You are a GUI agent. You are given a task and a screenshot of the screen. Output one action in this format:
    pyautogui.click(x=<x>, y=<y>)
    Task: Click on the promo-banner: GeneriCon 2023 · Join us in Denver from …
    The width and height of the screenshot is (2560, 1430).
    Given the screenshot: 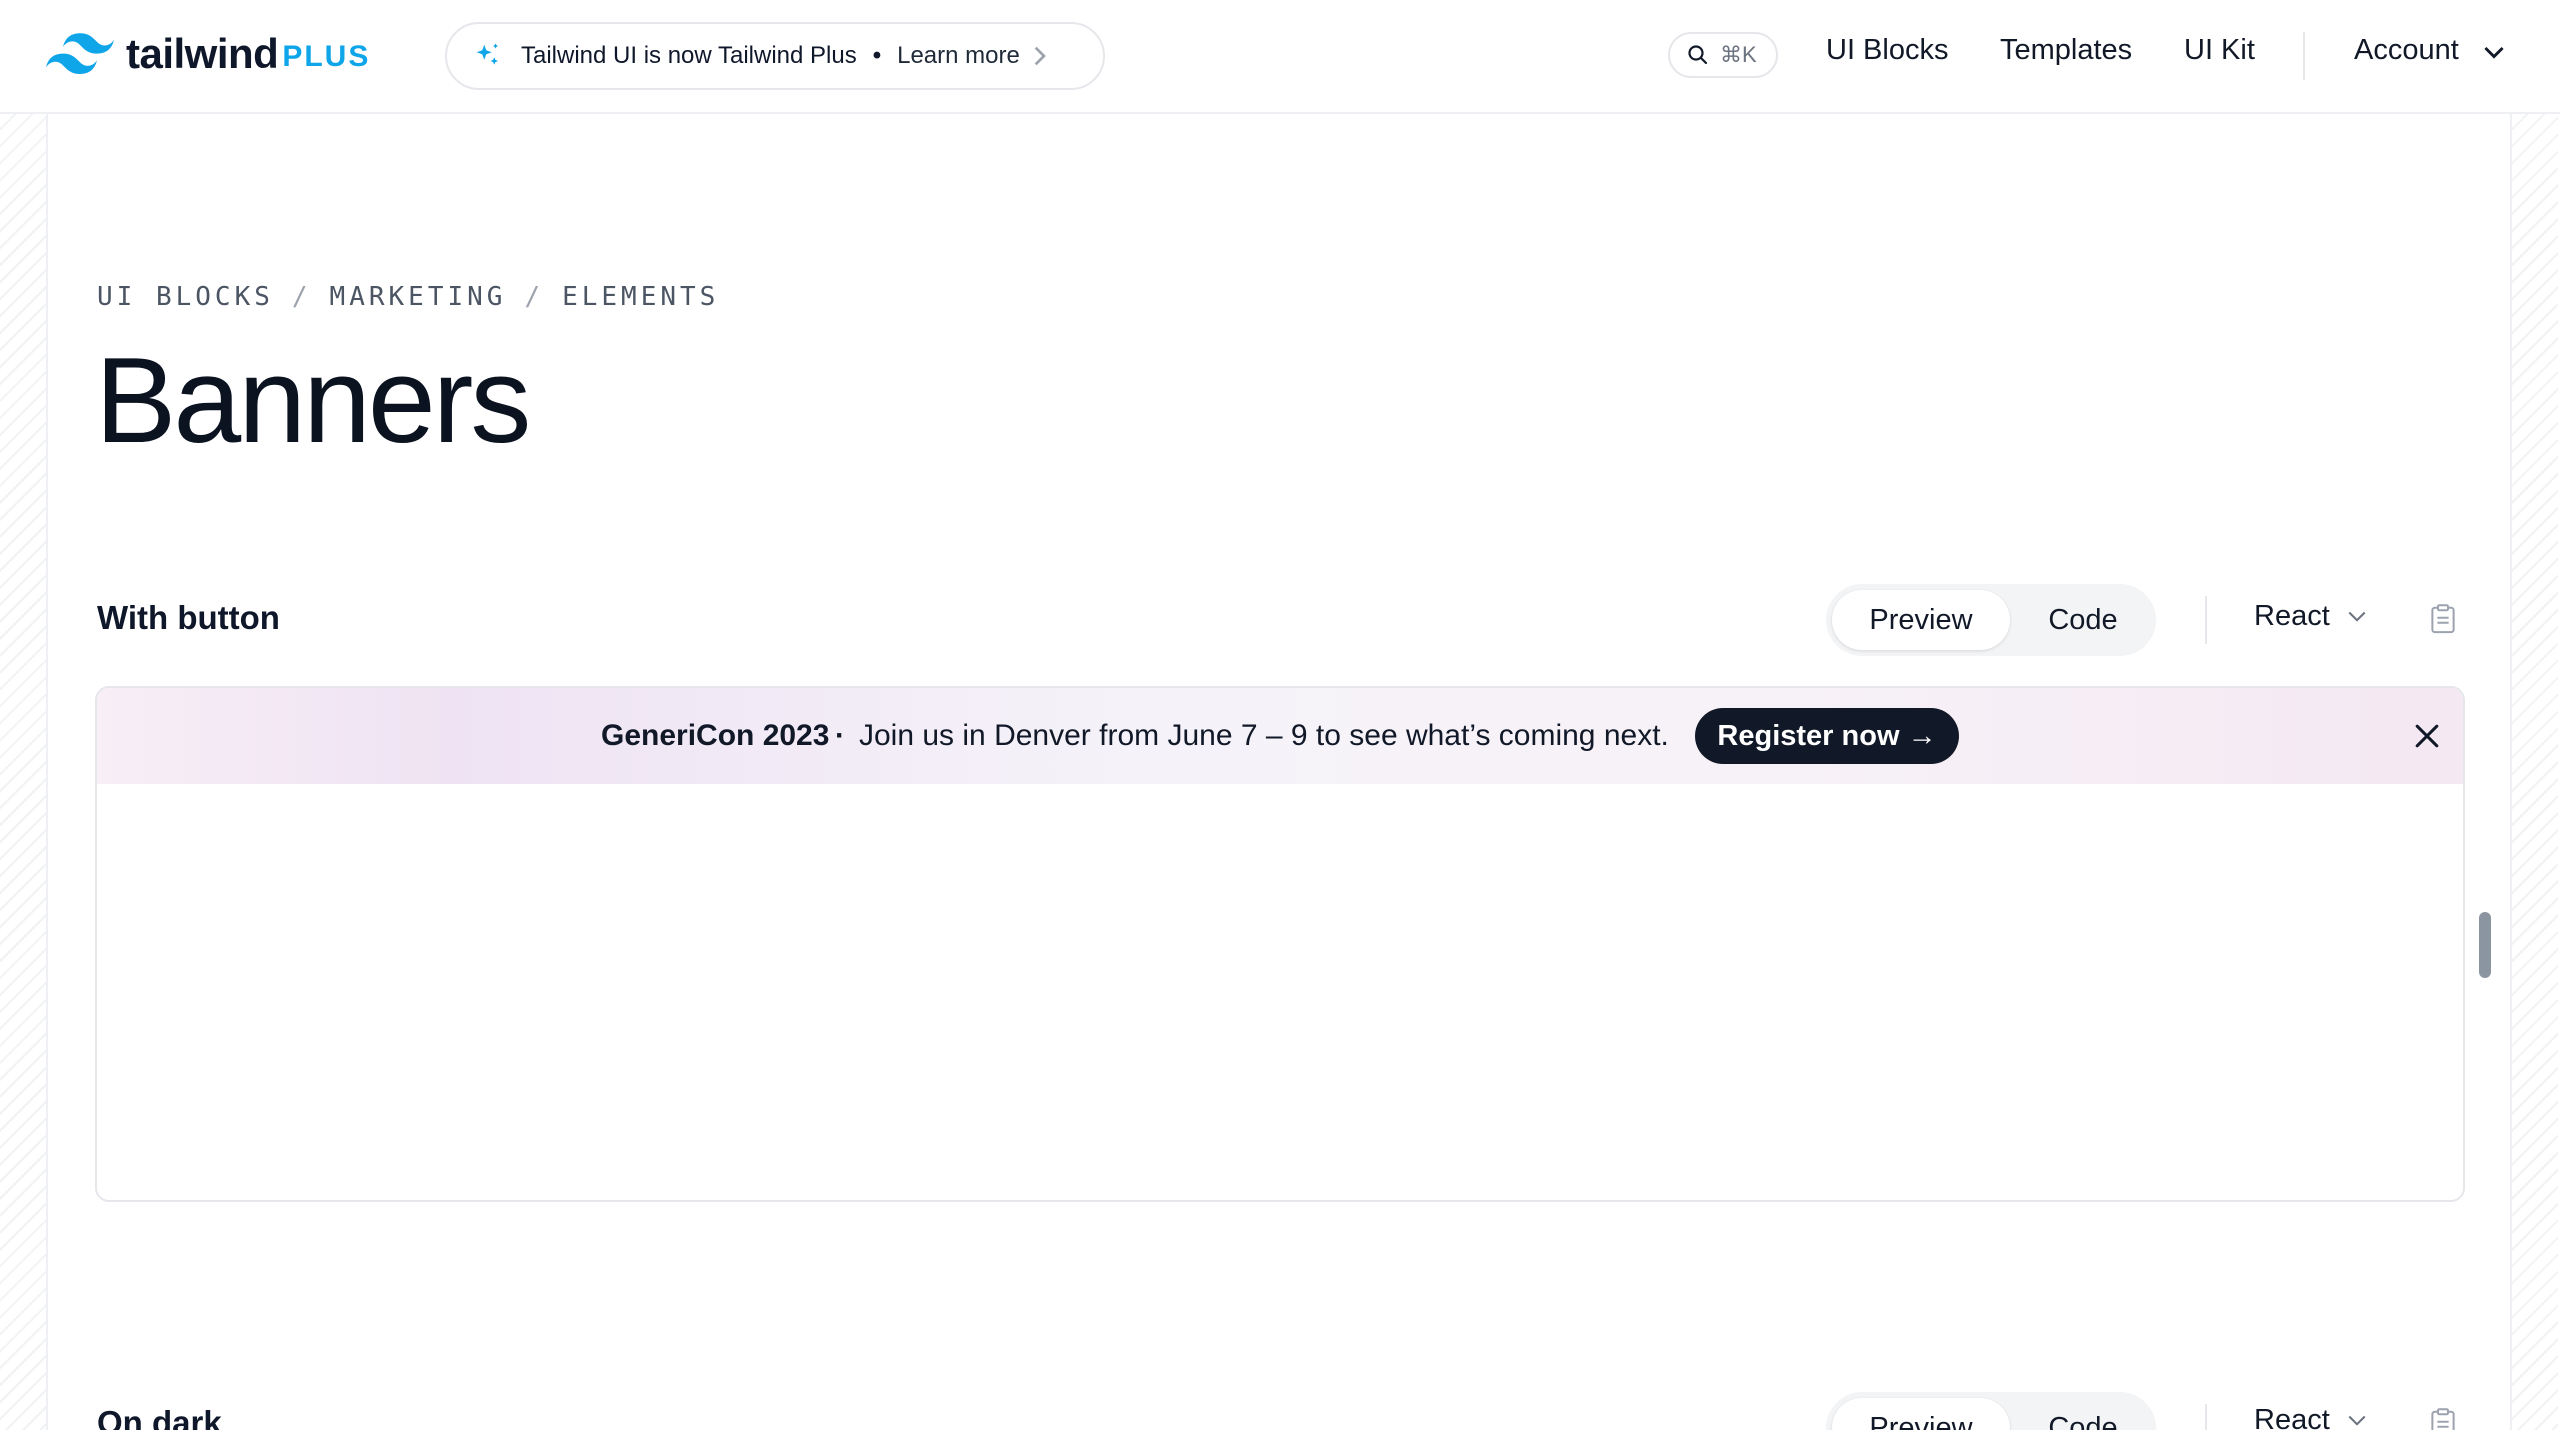 What is the action you would take?
    pyautogui.click(x=1280, y=736)
    